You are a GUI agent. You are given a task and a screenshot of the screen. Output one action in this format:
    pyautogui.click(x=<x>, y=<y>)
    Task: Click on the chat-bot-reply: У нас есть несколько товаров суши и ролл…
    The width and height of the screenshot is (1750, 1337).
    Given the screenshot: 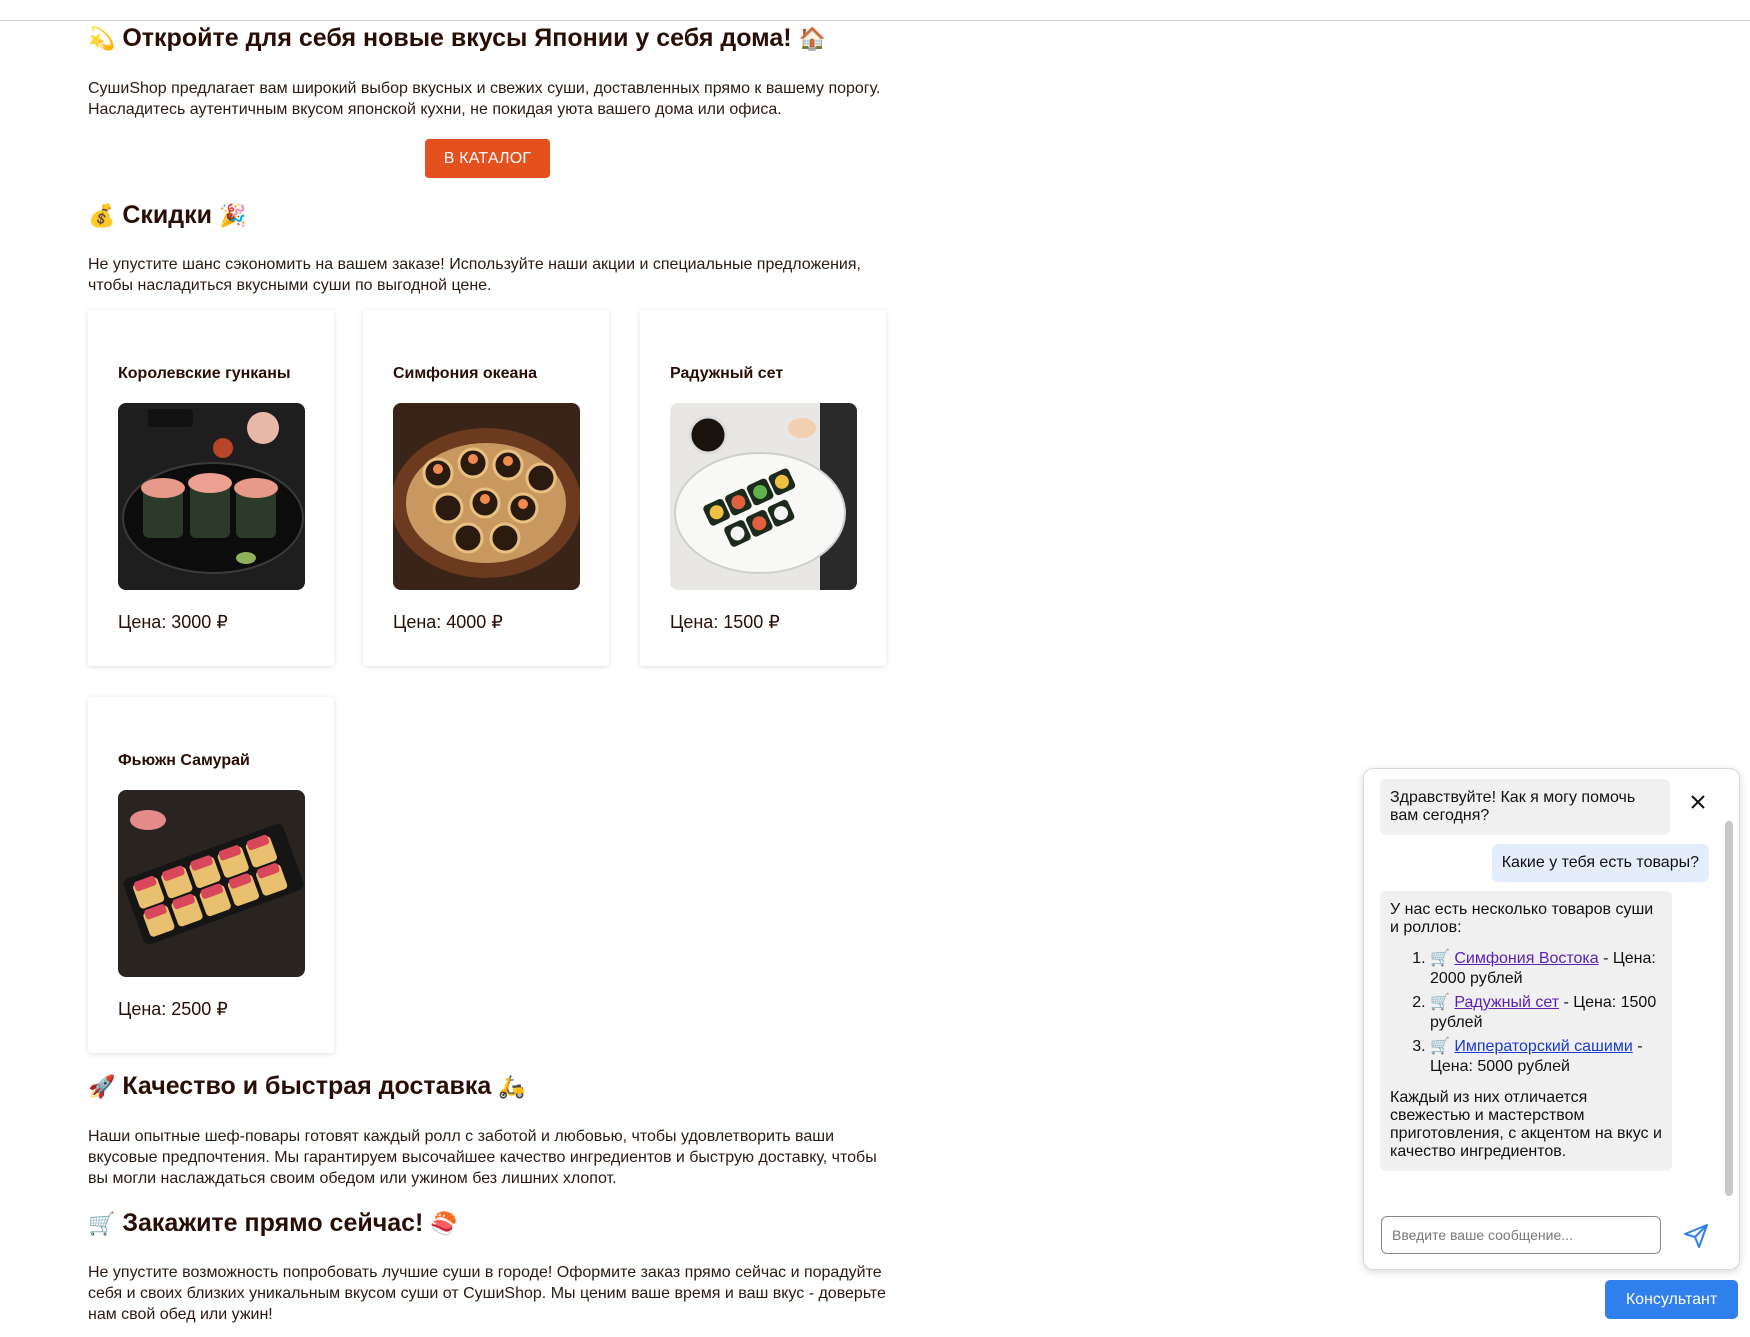 What is the action you would take?
    pyautogui.click(x=1526, y=1031)
    